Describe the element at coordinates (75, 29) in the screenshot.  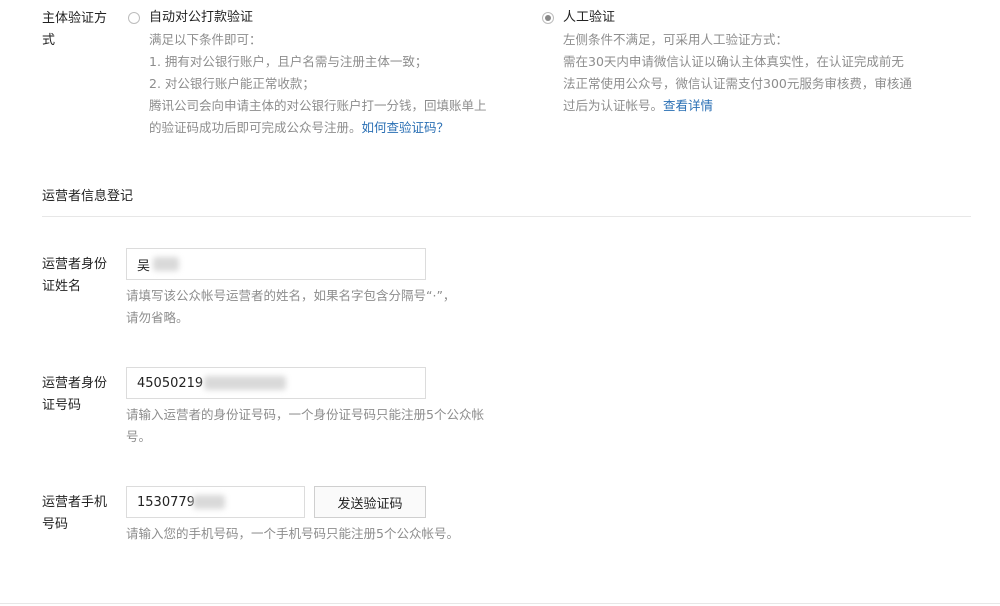
I see `verify-method-label: 主体验证方式` at that location.